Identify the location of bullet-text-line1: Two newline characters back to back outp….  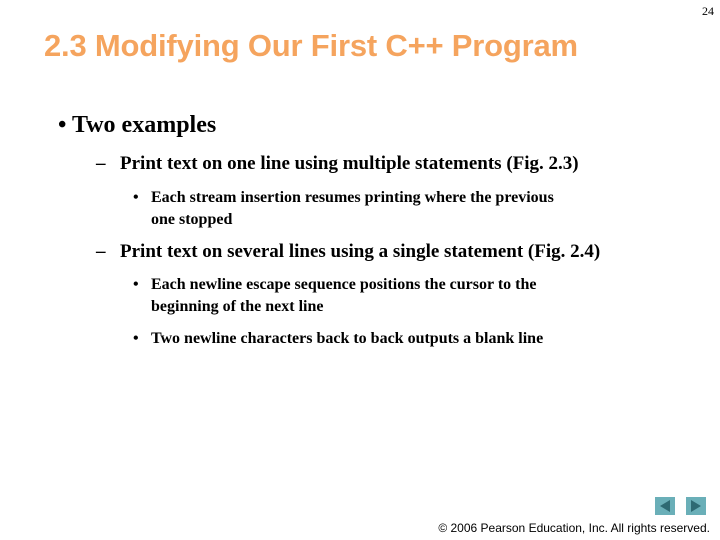
(347, 338).